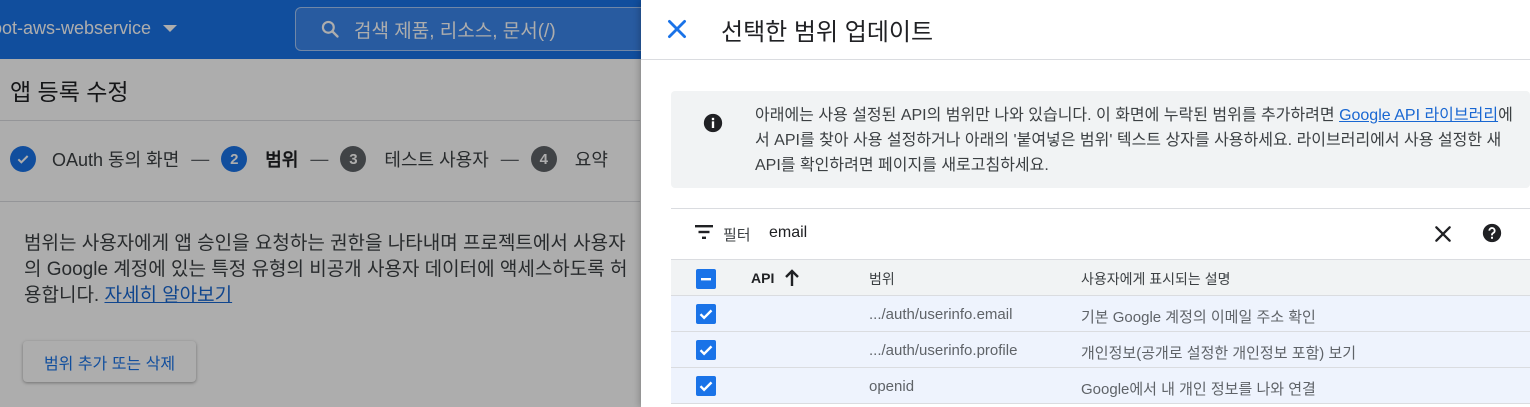  Describe the element at coordinates (763, 278) in the screenshot. I see `column-header-api-label: API` at that location.